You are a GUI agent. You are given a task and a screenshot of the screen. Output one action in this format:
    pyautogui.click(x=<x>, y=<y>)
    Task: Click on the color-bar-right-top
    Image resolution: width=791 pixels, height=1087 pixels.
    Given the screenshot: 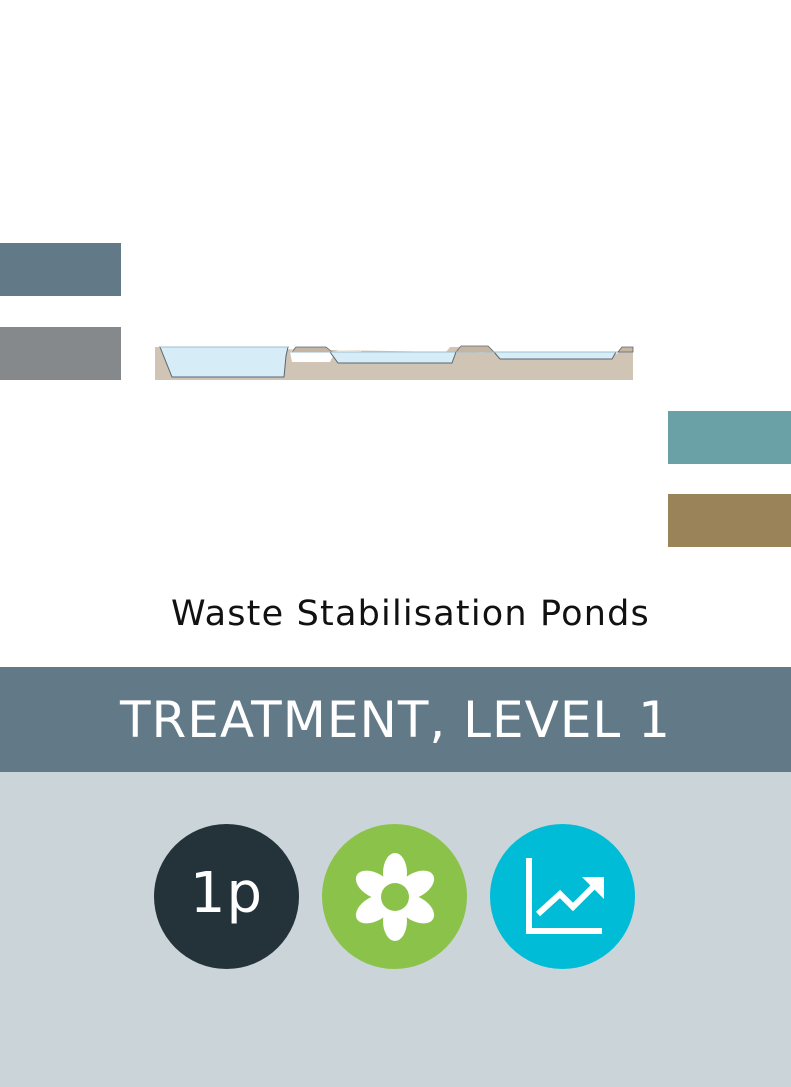 What is the action you would take?
    pyautogui.click(x=729, y=437)
    